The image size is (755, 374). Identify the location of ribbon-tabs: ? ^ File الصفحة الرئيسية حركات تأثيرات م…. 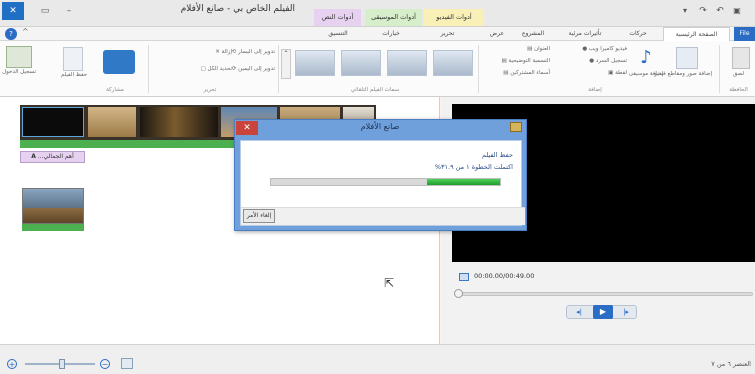
(377, 34).